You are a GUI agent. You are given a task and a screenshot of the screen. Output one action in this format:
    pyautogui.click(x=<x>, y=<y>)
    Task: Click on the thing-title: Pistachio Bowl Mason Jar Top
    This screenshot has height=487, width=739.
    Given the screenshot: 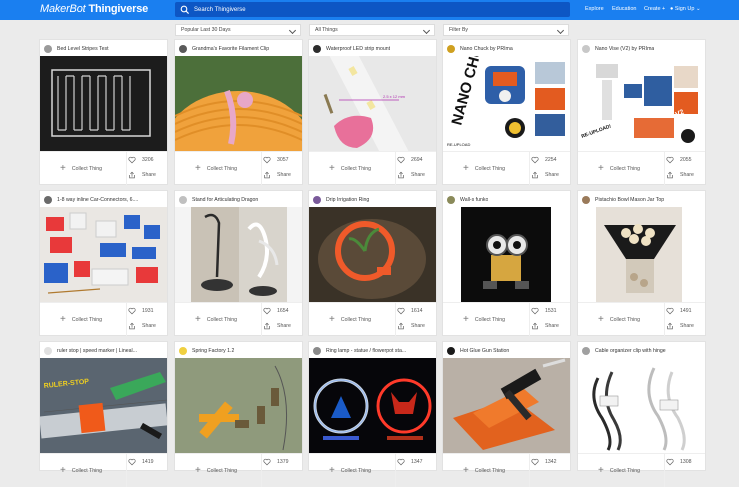 What is the action you would take?
    pyautogui.click(x=629, y=200)
    